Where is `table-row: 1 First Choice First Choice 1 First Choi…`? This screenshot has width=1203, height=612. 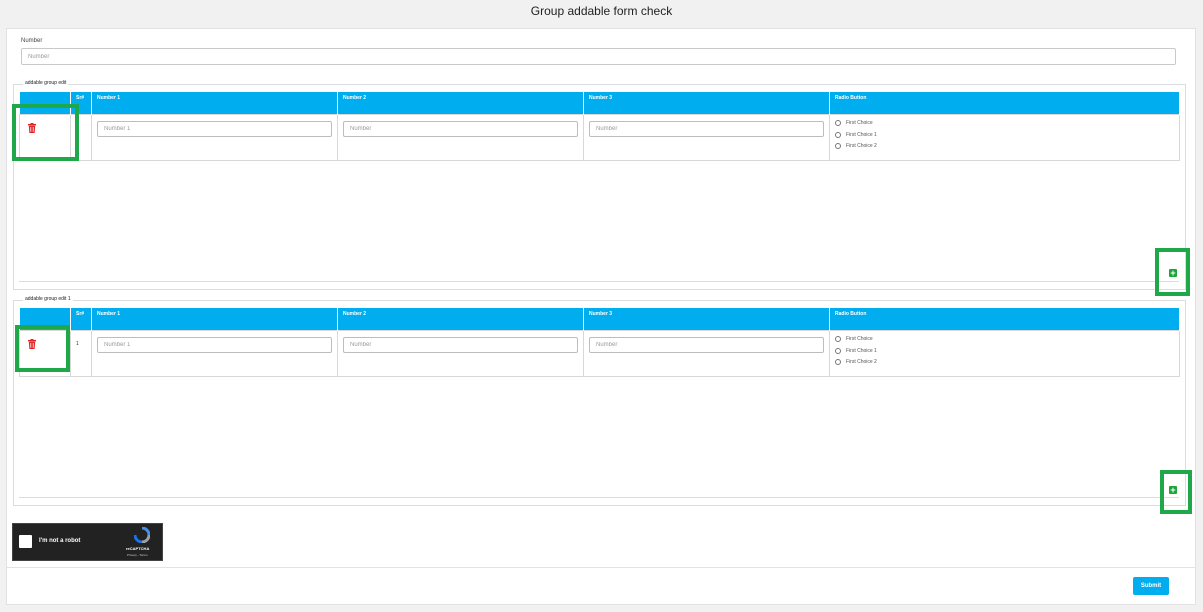
table-row: 1 First Choice First Choice 1 First Choi… is located at coordinates (599, 353).